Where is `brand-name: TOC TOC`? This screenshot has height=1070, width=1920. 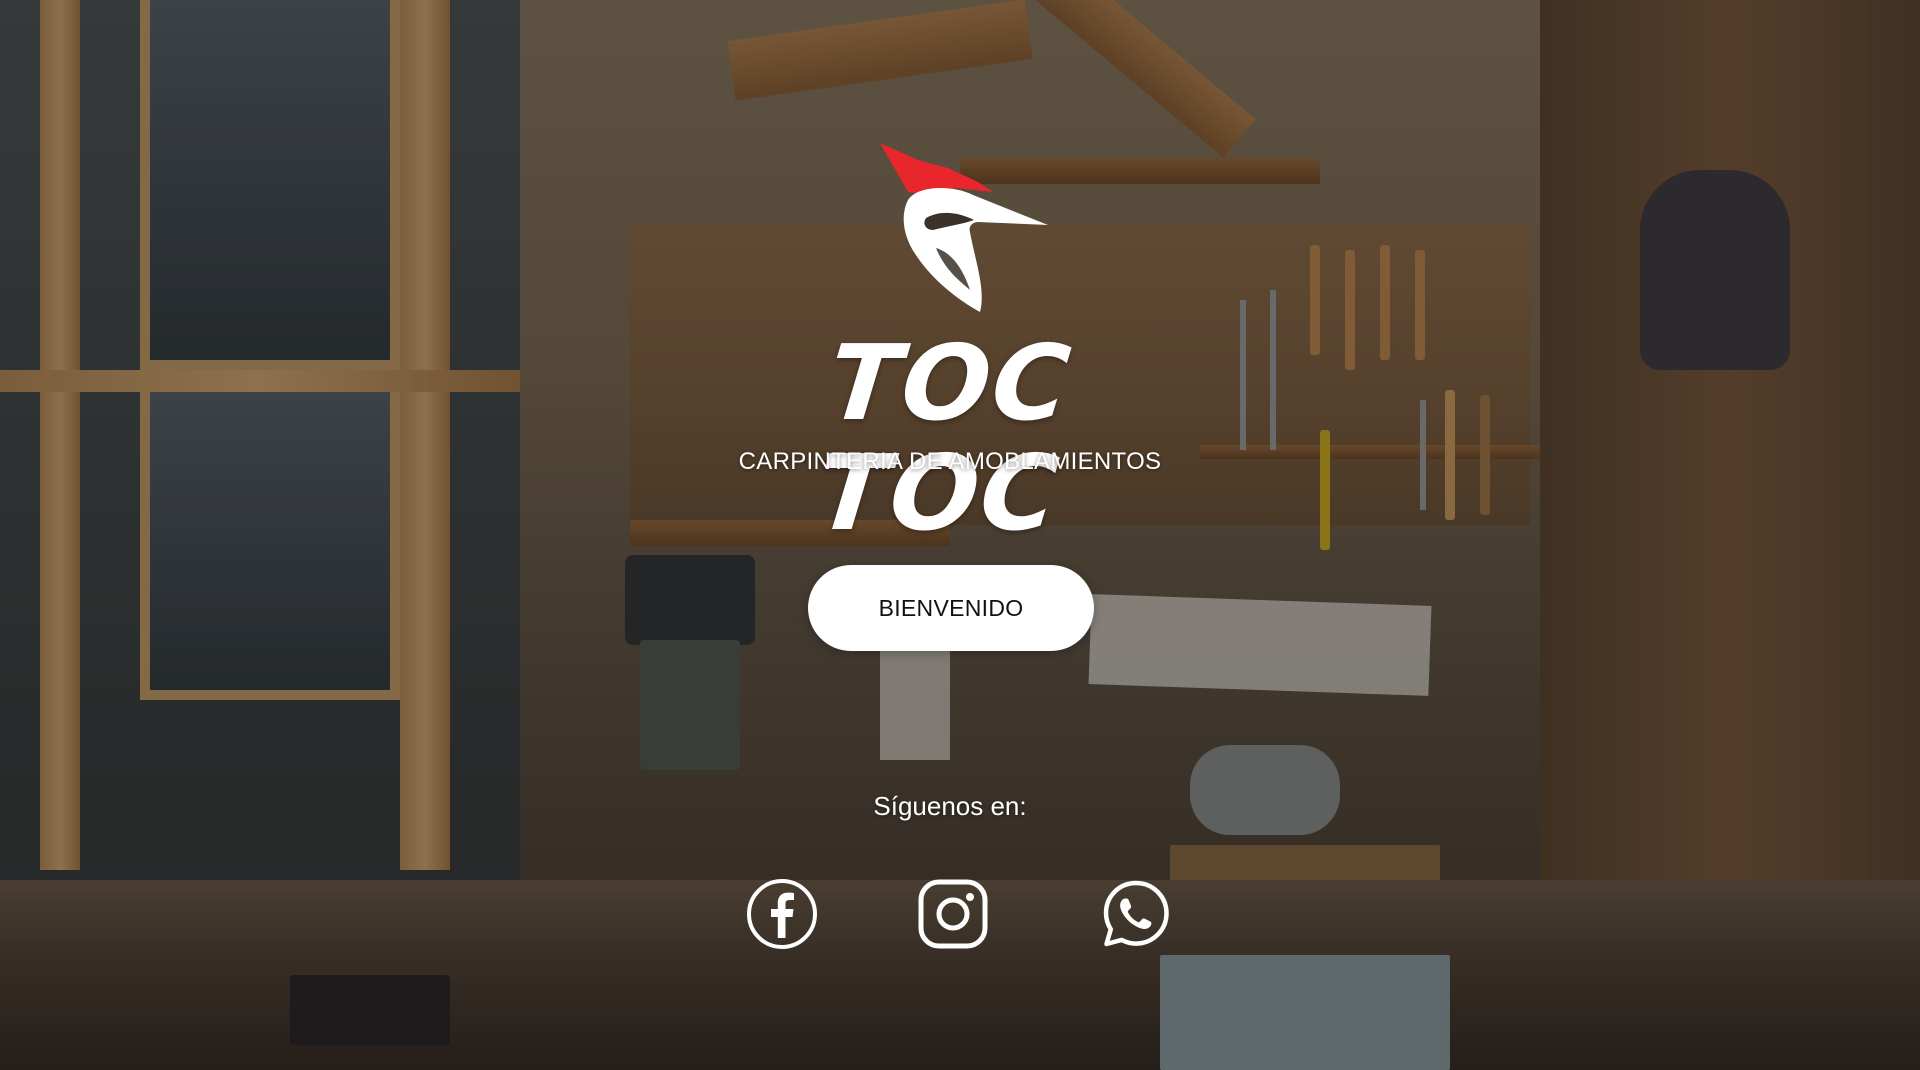 brand-name: TOC TOC is located at coordinates (944, 438).